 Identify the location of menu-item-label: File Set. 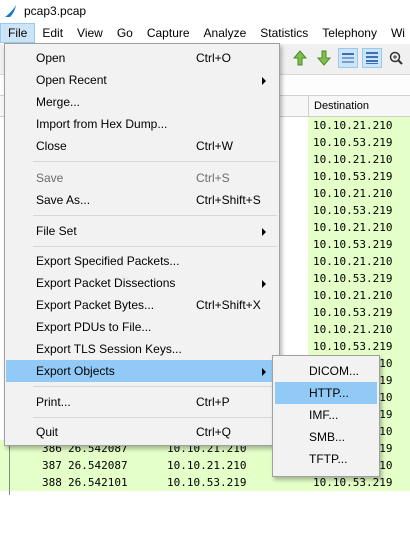
(56, 231).